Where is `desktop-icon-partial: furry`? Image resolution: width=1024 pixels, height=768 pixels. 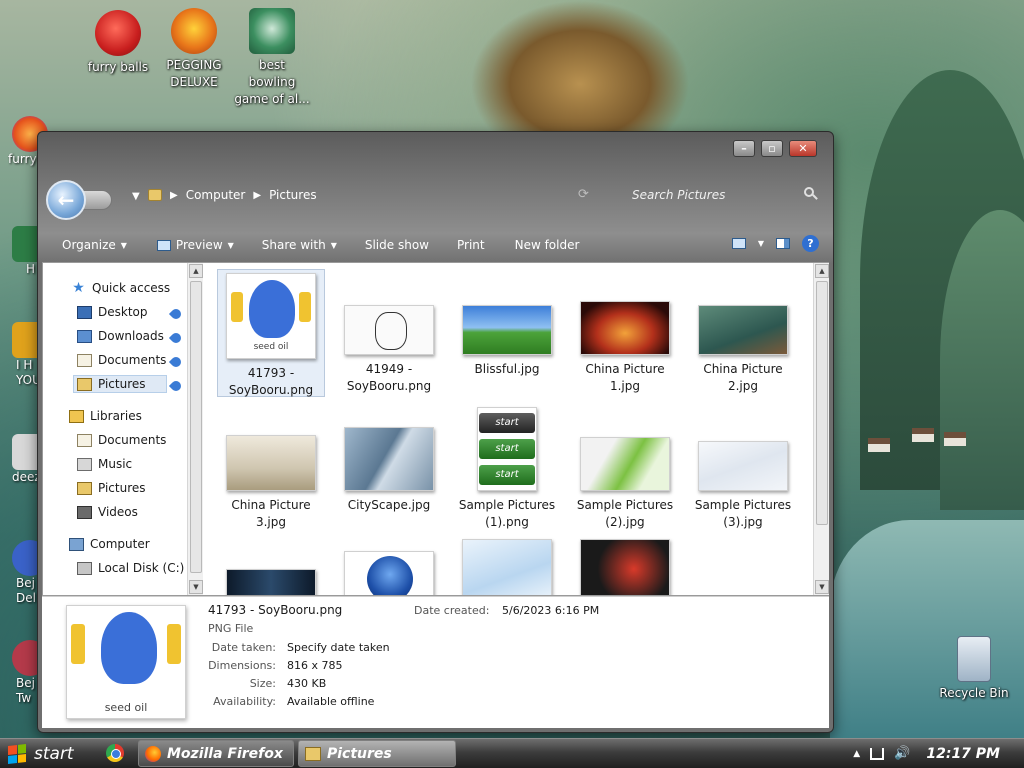 desktop-icon-partial: furry is located at coordinates (24, 141).